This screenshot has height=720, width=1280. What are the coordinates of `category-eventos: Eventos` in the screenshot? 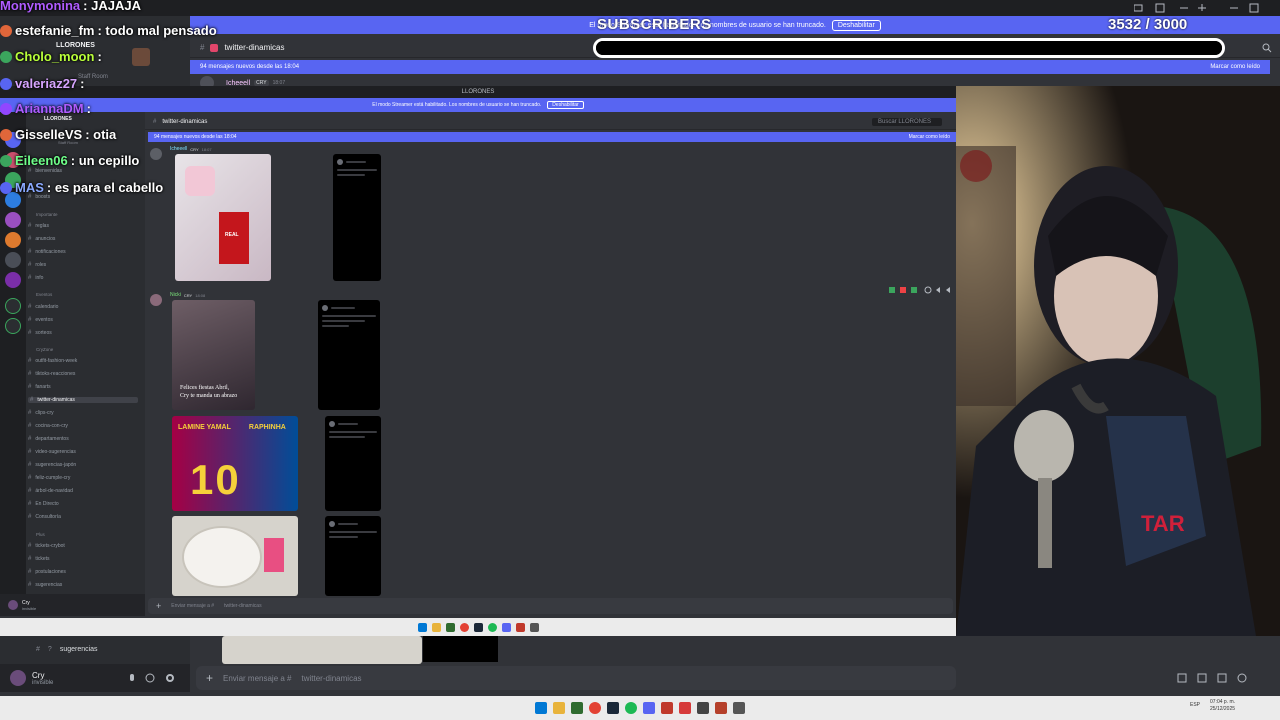 It's located at (44, 294).